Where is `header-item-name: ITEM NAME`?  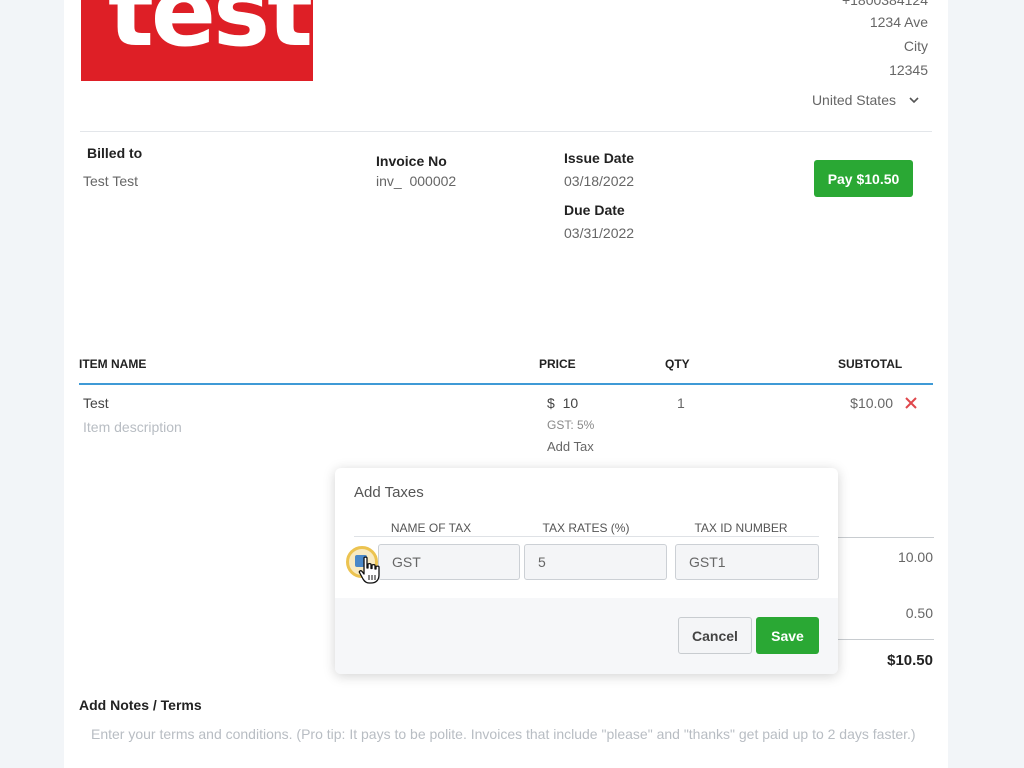 header-item-name: ITEM NAME is located at coordinates (113, 364).